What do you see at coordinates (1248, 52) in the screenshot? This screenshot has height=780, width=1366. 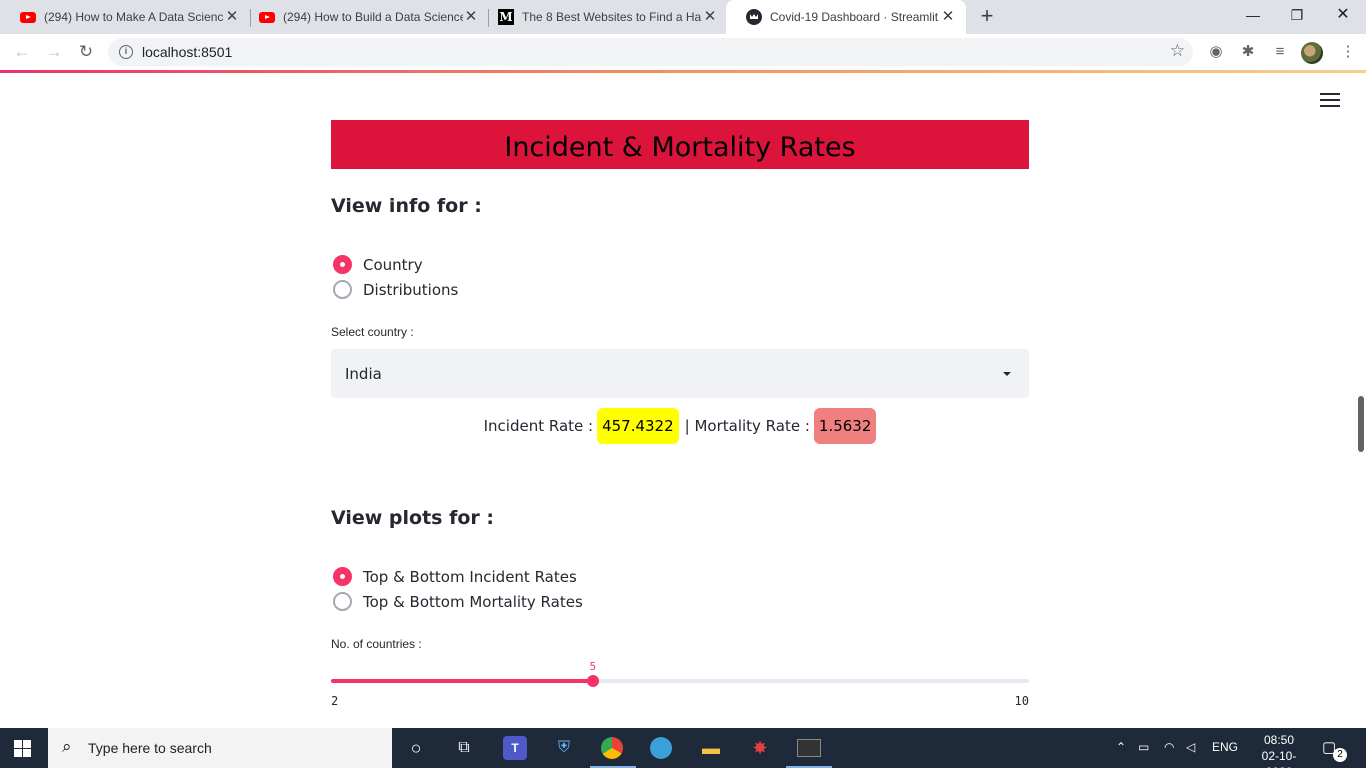 I see `extensions-puzzle-icon: ✱` at bounding box center [1248, 52].